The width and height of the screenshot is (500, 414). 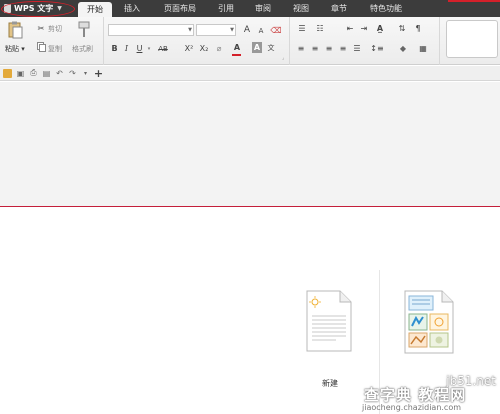 What do you see at coordinates (59, 73) in the screenshot?
I see `undo-icon: ↶` at bounding box center [59, 73].